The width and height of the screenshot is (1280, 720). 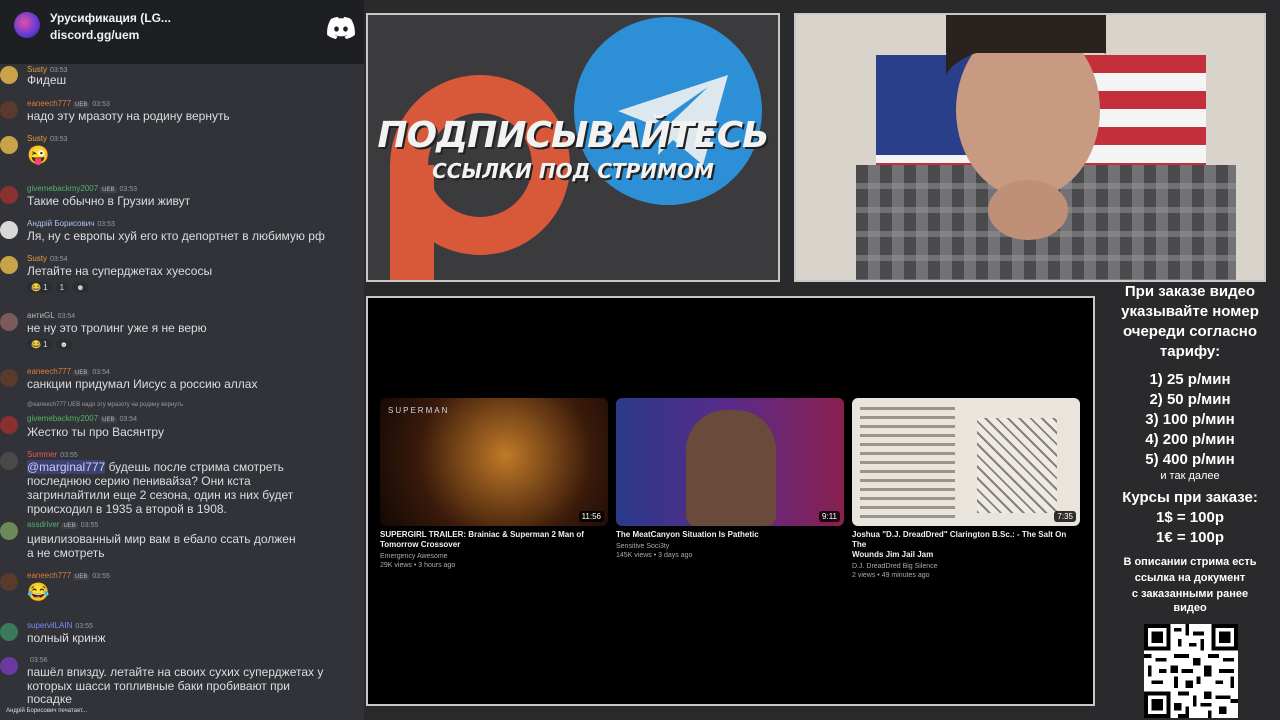 I want to click on message-meta: supervilLAIN 03:55, so click(x=60, y=625).